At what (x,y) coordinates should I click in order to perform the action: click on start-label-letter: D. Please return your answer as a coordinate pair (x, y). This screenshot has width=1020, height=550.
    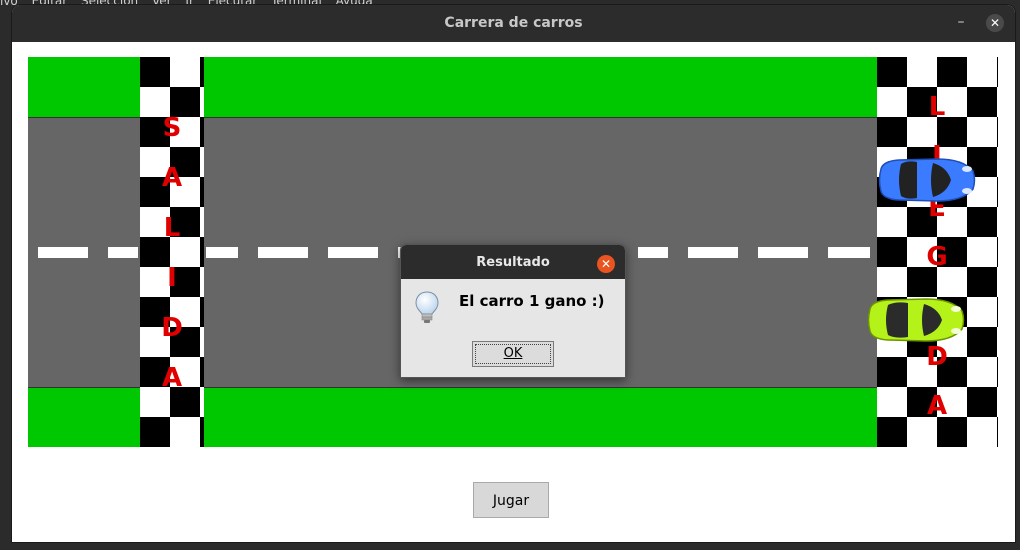
    Looking at the image, I should click on (172, 328).